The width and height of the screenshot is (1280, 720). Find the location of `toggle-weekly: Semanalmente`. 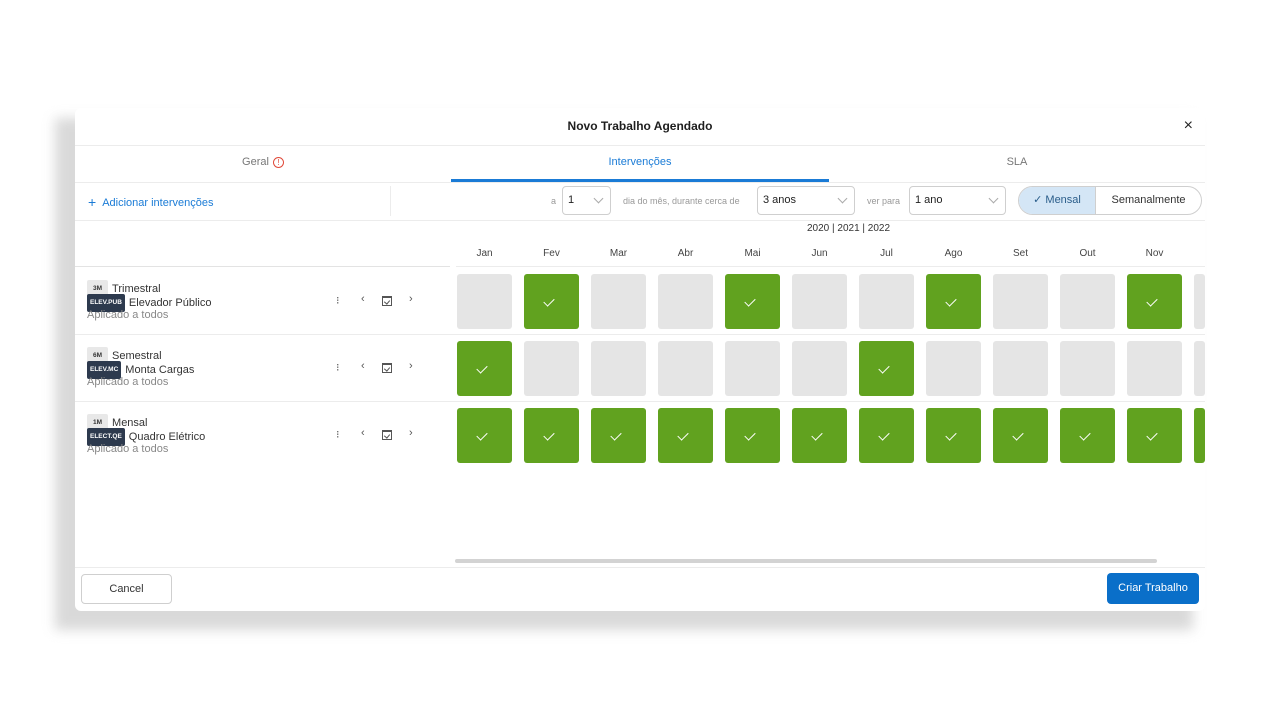

toggle-weekly: Semanalmente is located at coordinates (1148, 200).